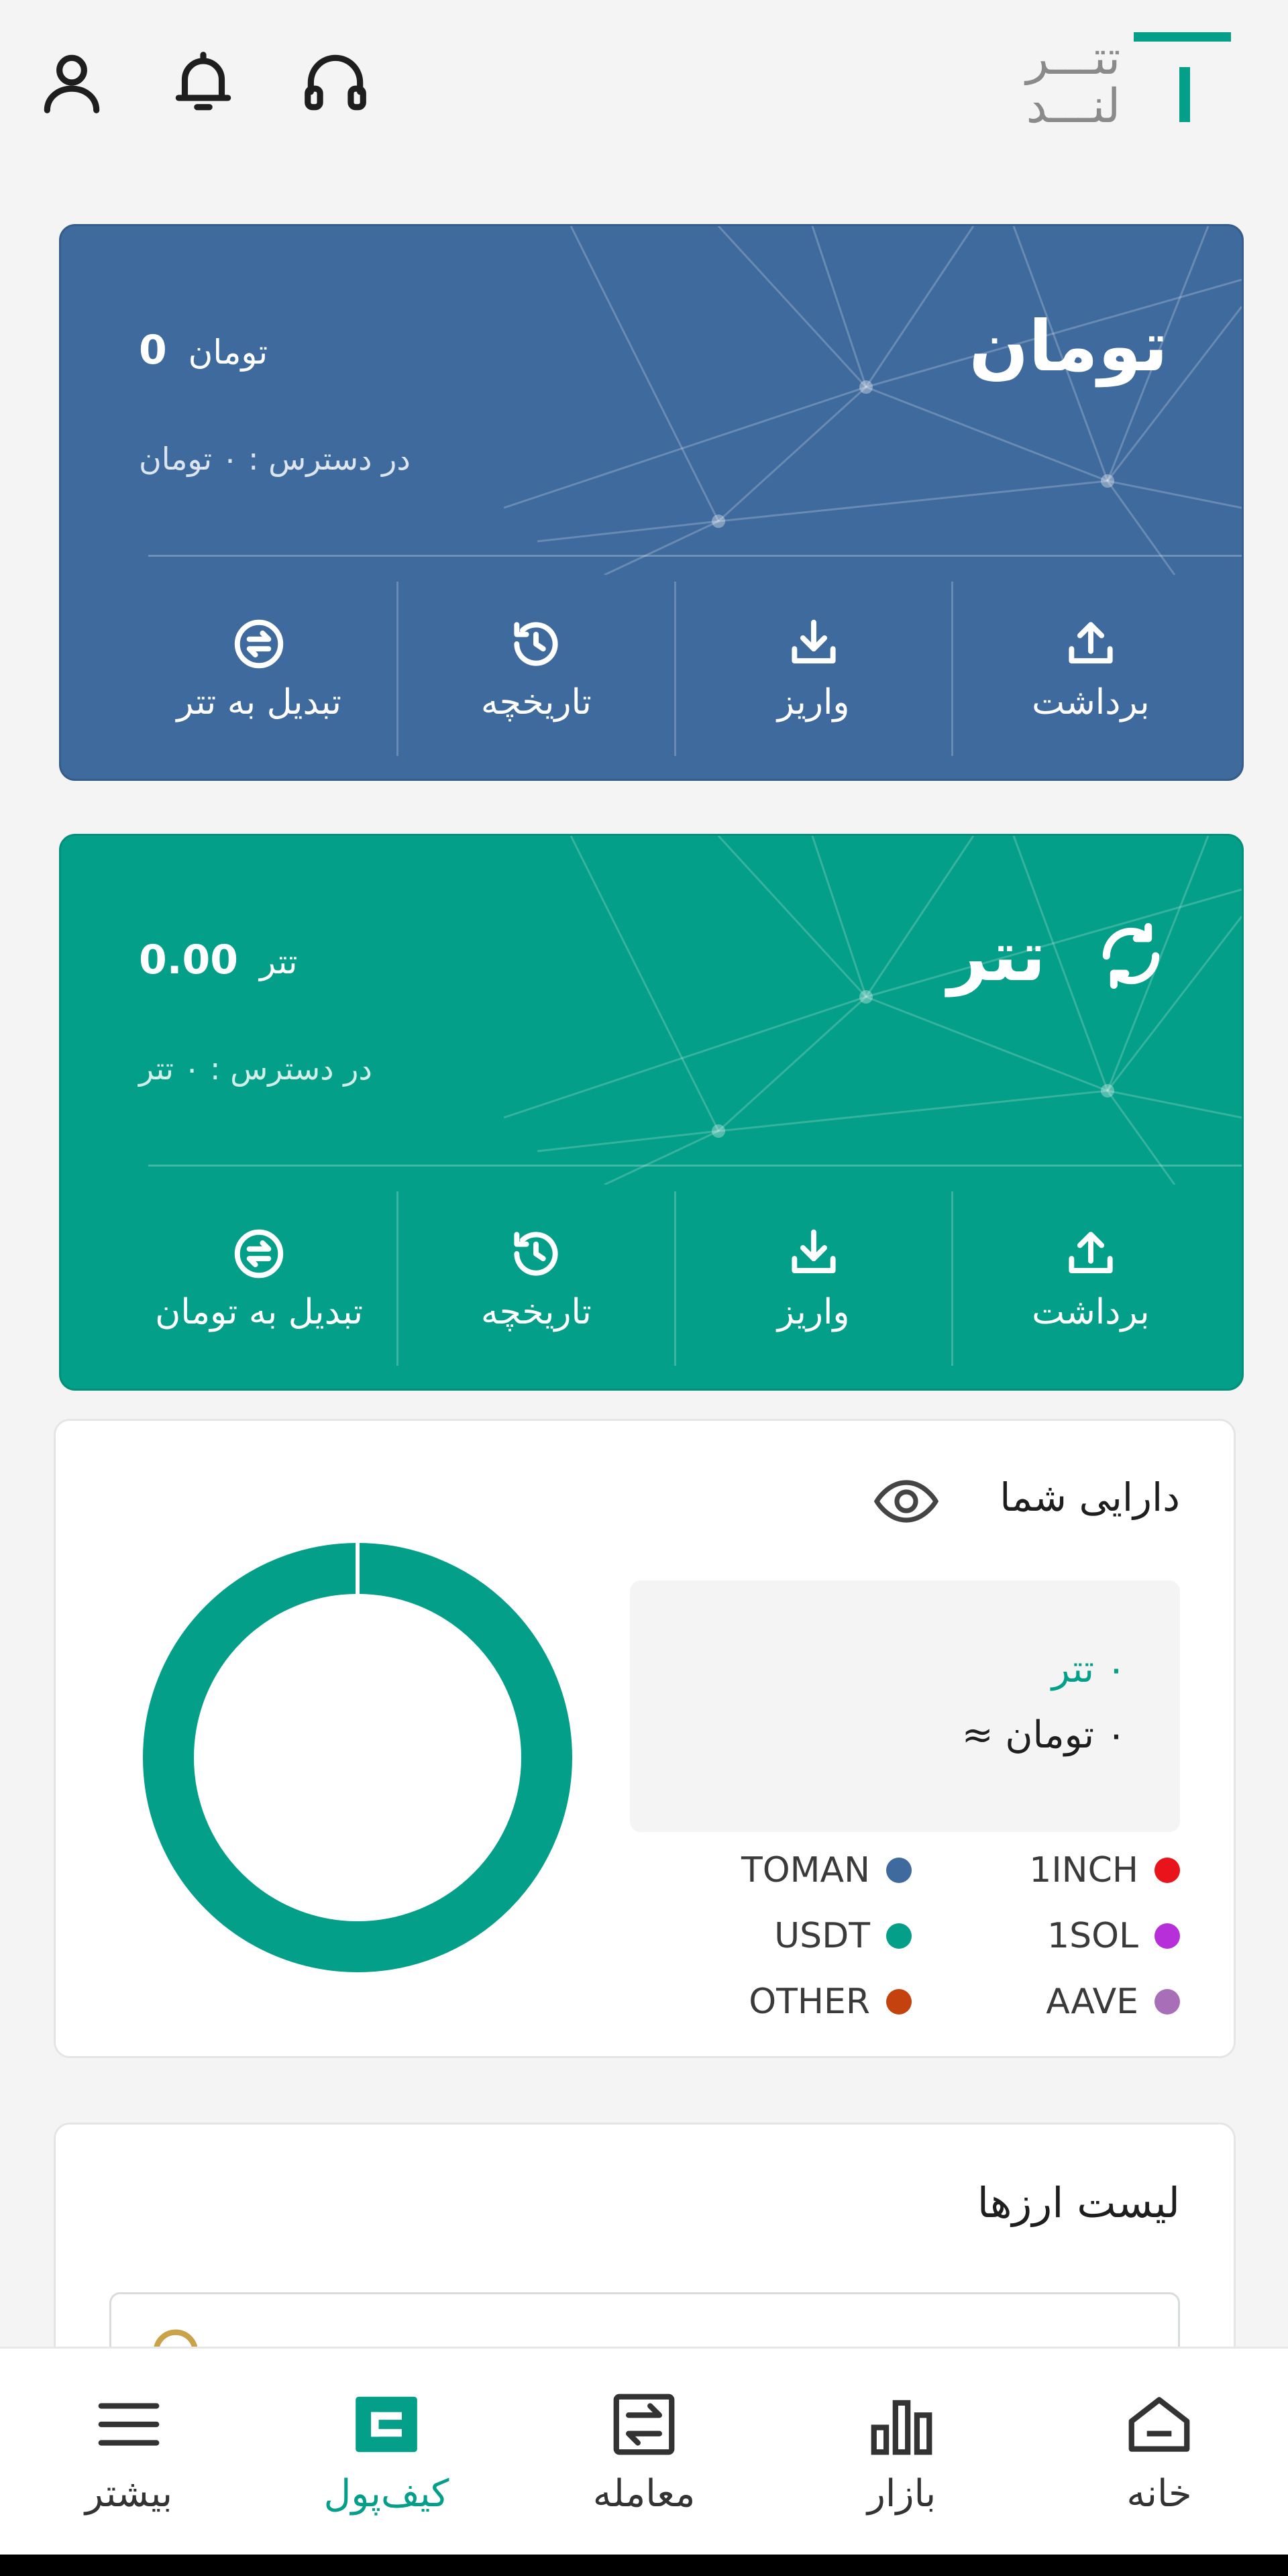 The height and width of the screenshot is (2576, 1288). Describe the element at coordinates (1073, 105) in the screenshot. I see `logo-text-bottom: لنـــد` at that location.